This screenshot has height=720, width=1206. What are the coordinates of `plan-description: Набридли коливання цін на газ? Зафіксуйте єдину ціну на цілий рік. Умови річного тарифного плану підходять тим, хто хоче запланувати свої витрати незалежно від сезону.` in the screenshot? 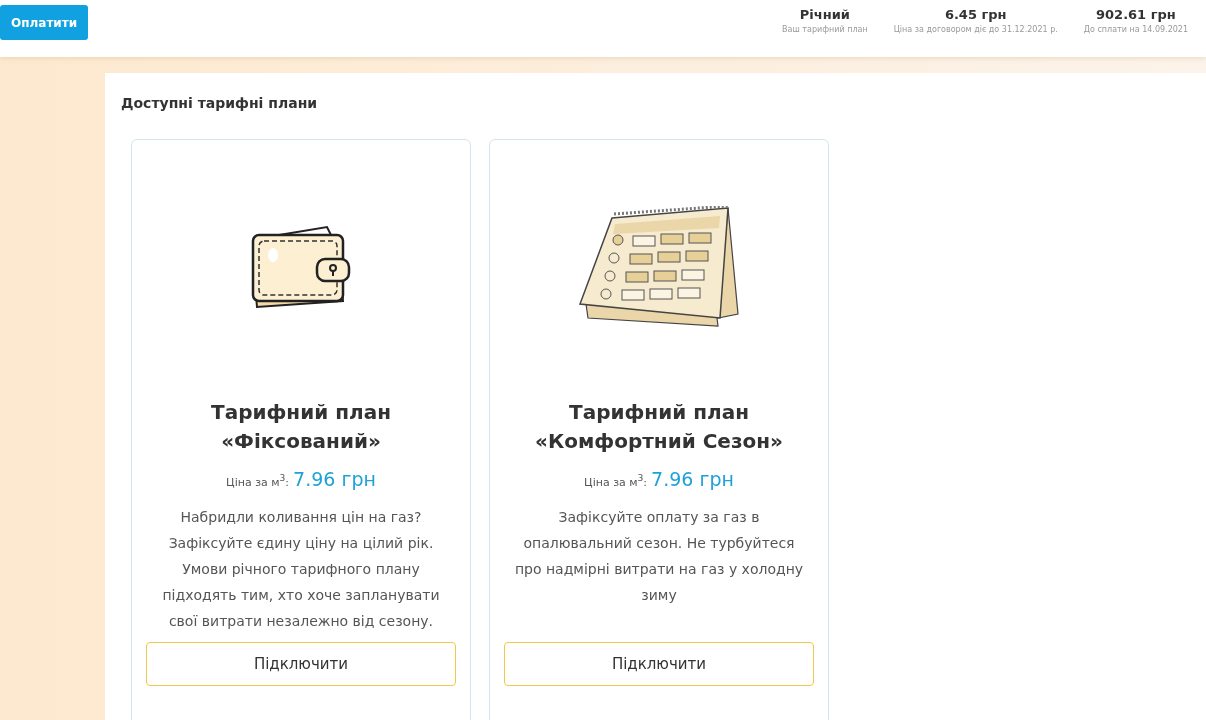 It's located at (301, 569).